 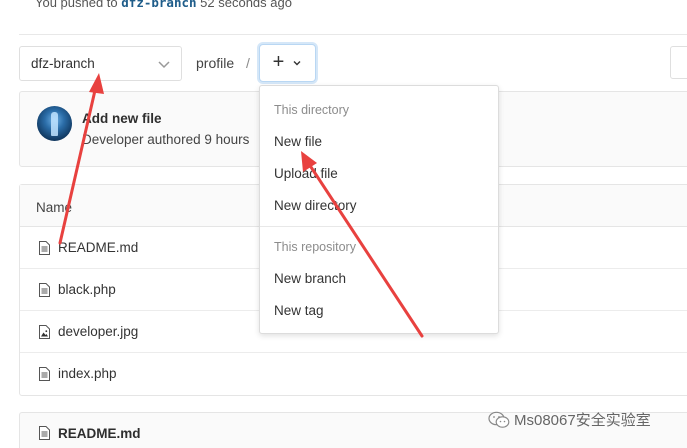 I want to click on pushed-branch-link: dfz-branch, so click(x=158, y=5).